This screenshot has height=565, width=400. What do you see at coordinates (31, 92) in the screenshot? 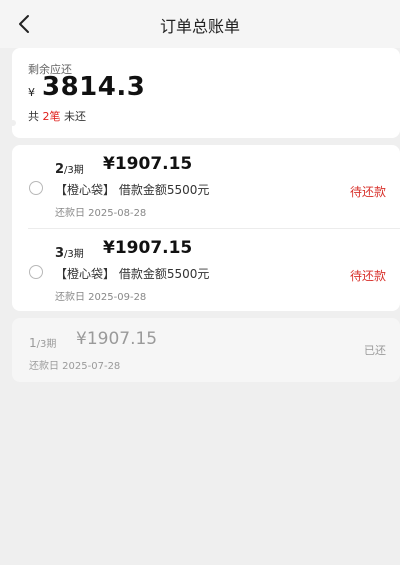
I see `currency-symbol: ¥` at bounding box center [31, 92].